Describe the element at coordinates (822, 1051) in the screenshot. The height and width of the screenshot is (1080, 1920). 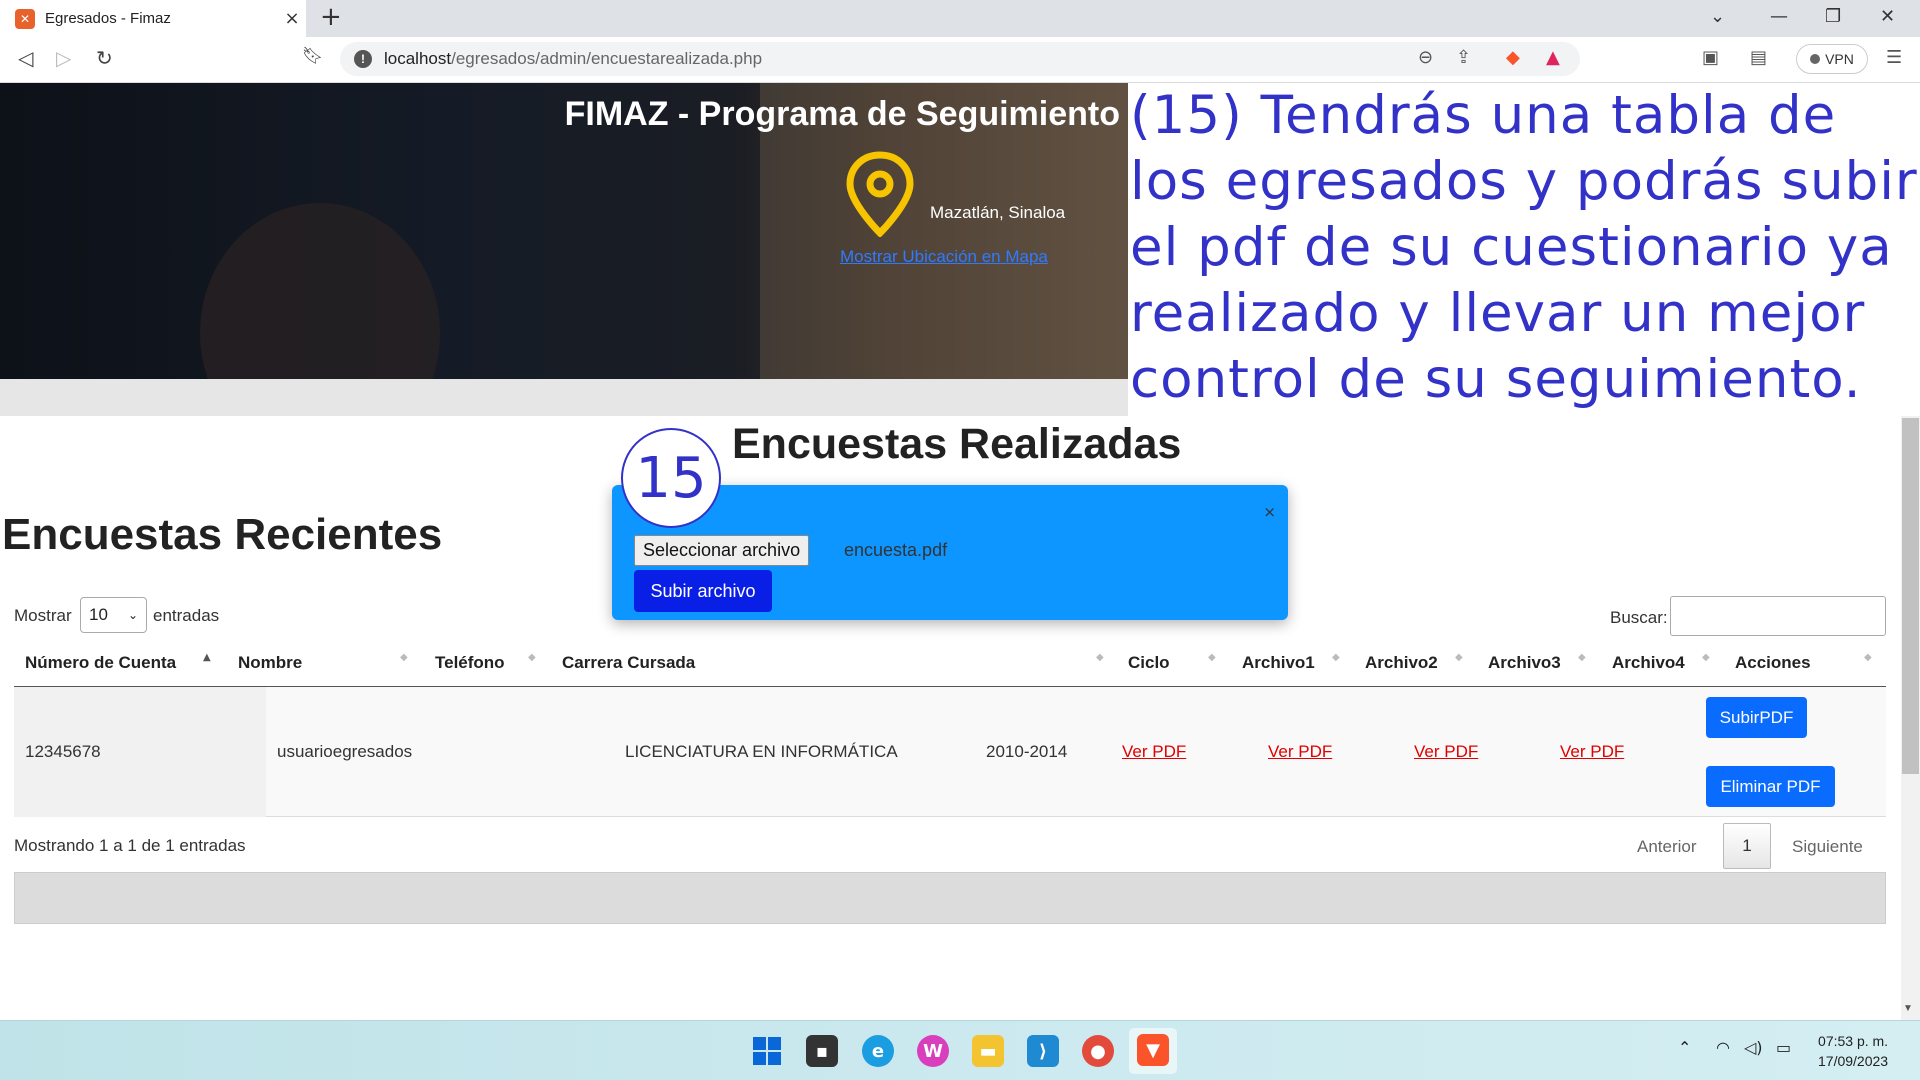
I see `task-view-icon: ▪` at that location.